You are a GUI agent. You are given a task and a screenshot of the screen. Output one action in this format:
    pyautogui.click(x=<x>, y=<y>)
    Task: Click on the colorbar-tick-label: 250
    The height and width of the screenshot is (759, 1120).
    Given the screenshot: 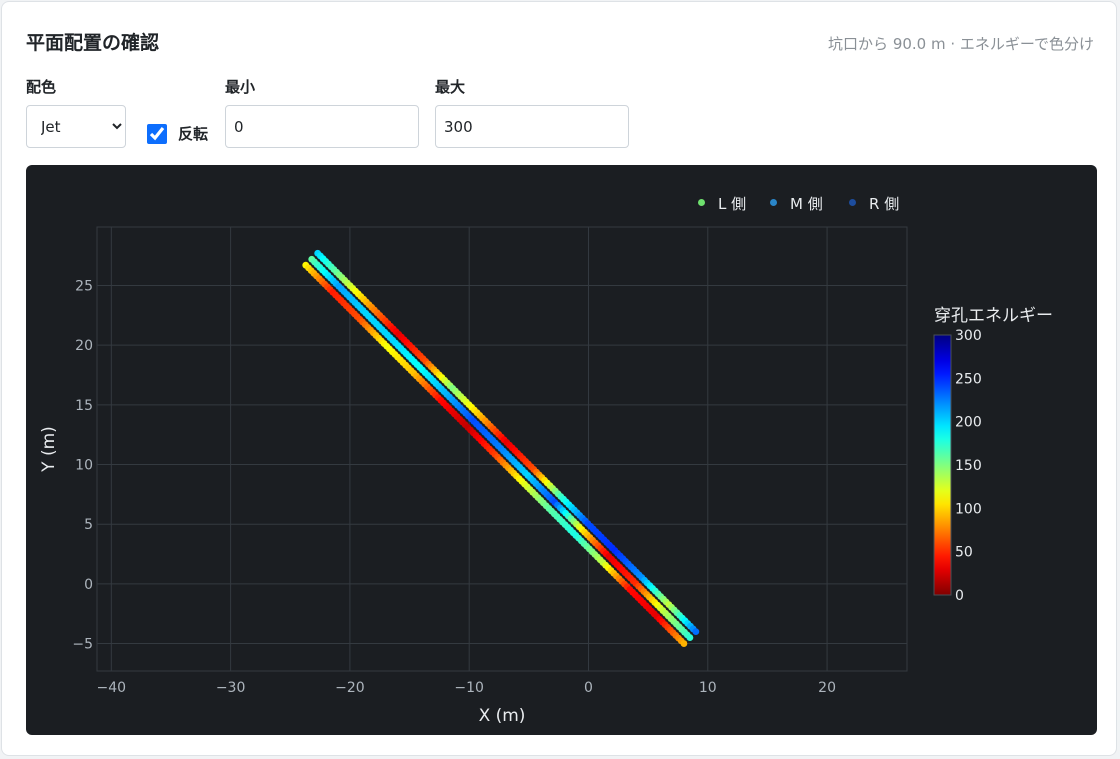 What is the action you would take?
    pyautogui.click(x=968, y=379)
    